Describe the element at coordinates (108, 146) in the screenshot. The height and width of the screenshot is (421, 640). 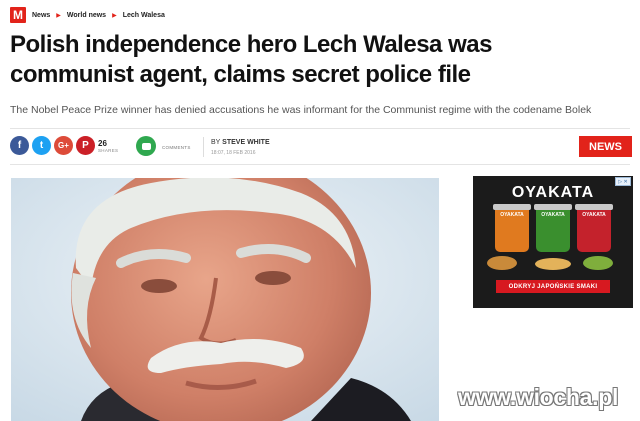
I see `share-count: 26 SHARES` at that location.